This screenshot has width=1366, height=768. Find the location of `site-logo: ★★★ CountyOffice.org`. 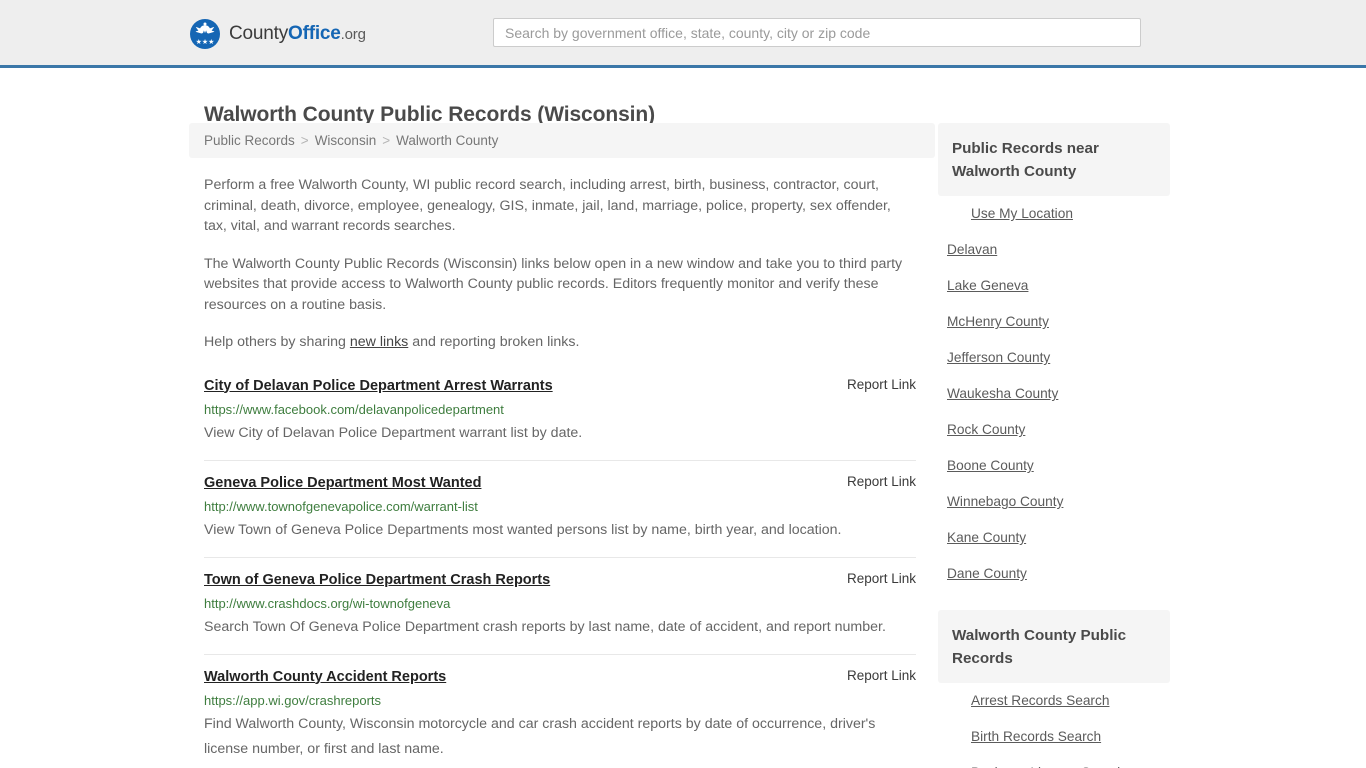

site-logo: ★★★ CountyOffice.org is located at coordinates (278, 34).